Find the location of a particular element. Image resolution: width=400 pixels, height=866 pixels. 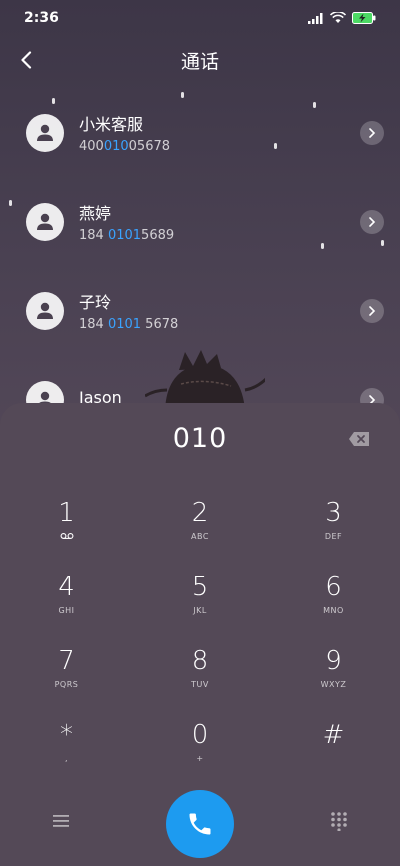

number-match: 010 is located at coordinates (116, 146).